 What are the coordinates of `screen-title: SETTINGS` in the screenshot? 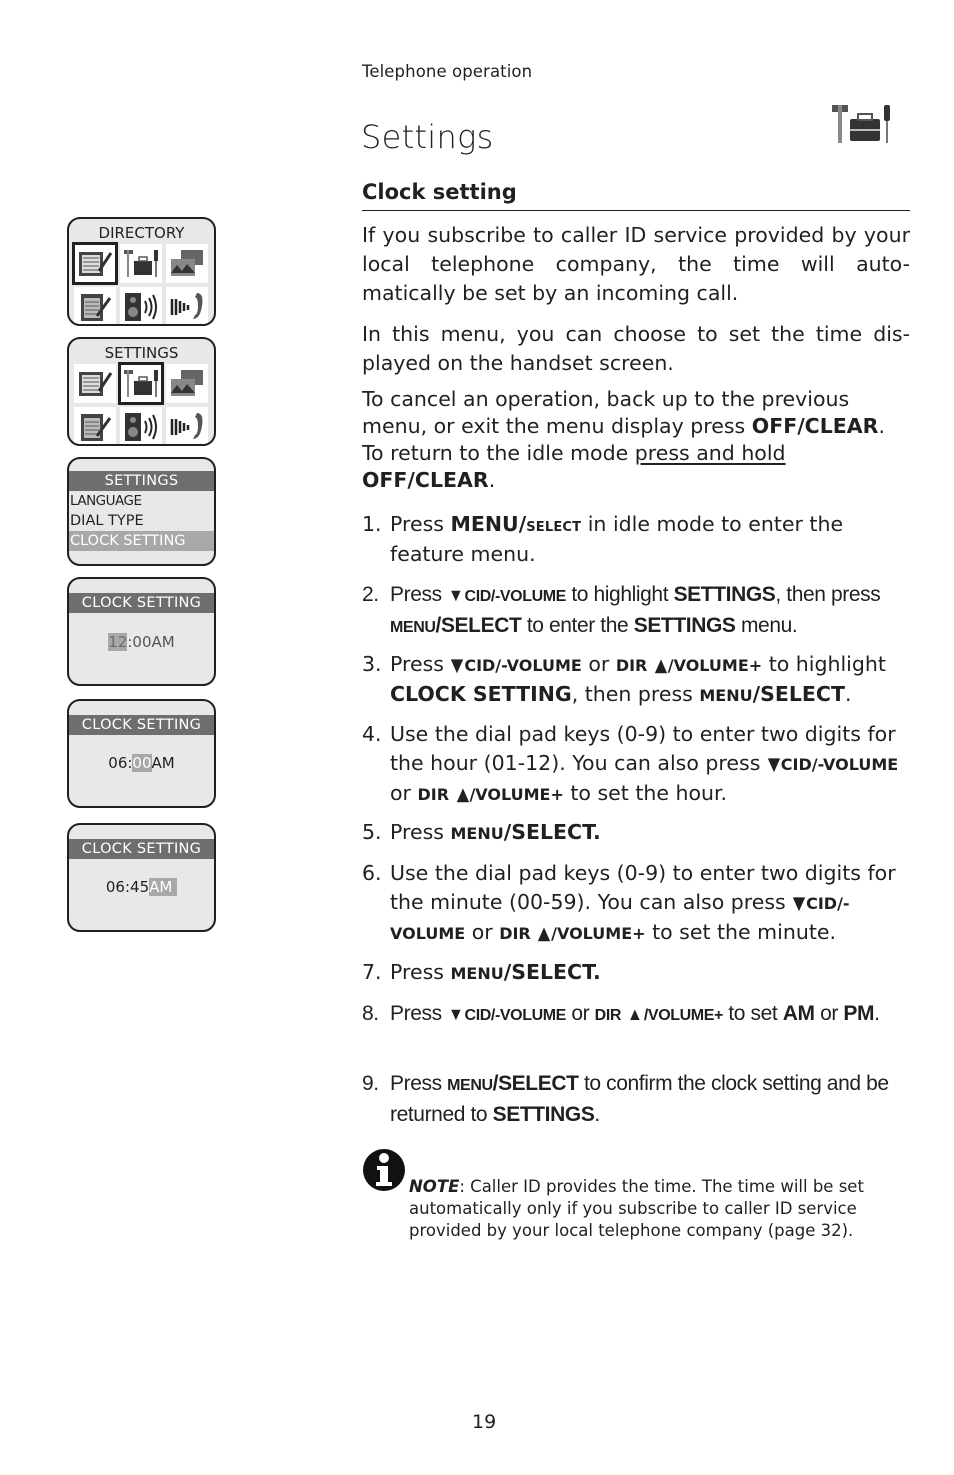 It's located at (141, 353).